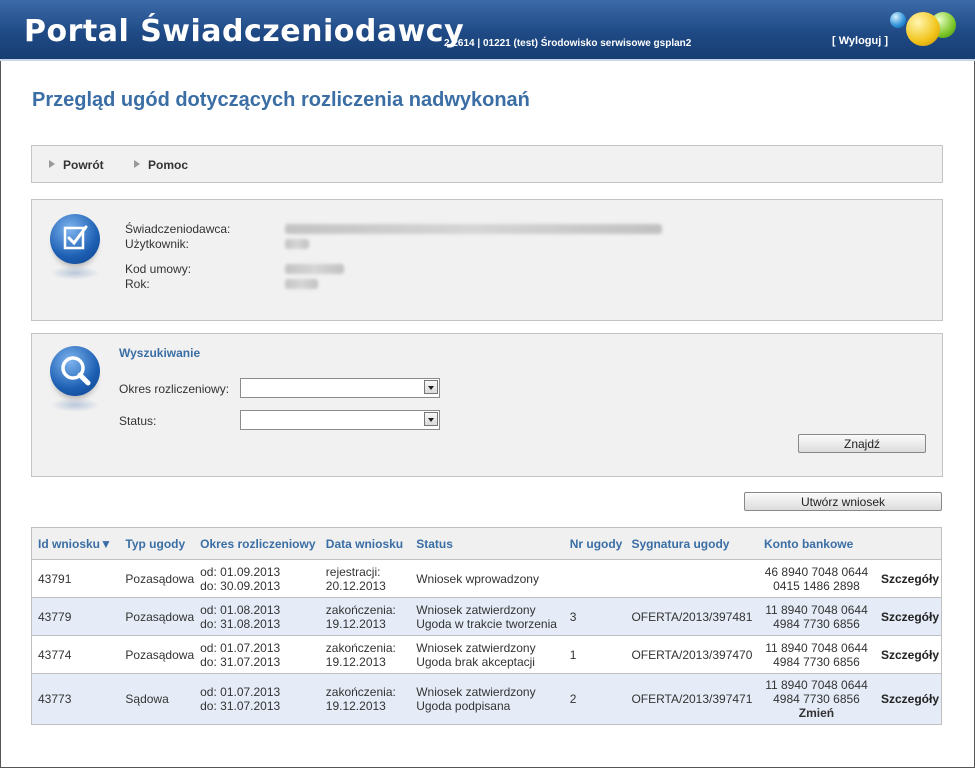 The width and height of the screenshot is (975, 768). Describe the element at coordinates (843, 501) in the screenshot. I see `create-request-button: Utwórz wniosek` at that location.